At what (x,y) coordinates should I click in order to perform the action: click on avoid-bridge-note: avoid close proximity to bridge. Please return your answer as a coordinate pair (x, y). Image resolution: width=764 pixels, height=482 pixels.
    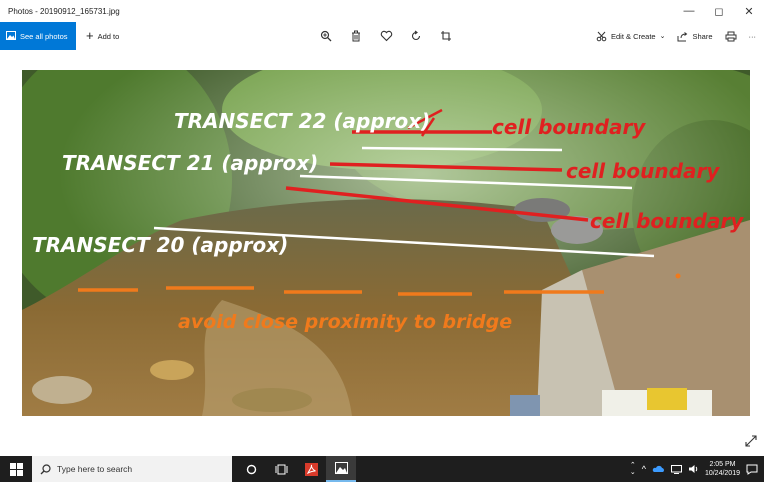
    Looking at the image, I should click on (345, 322).